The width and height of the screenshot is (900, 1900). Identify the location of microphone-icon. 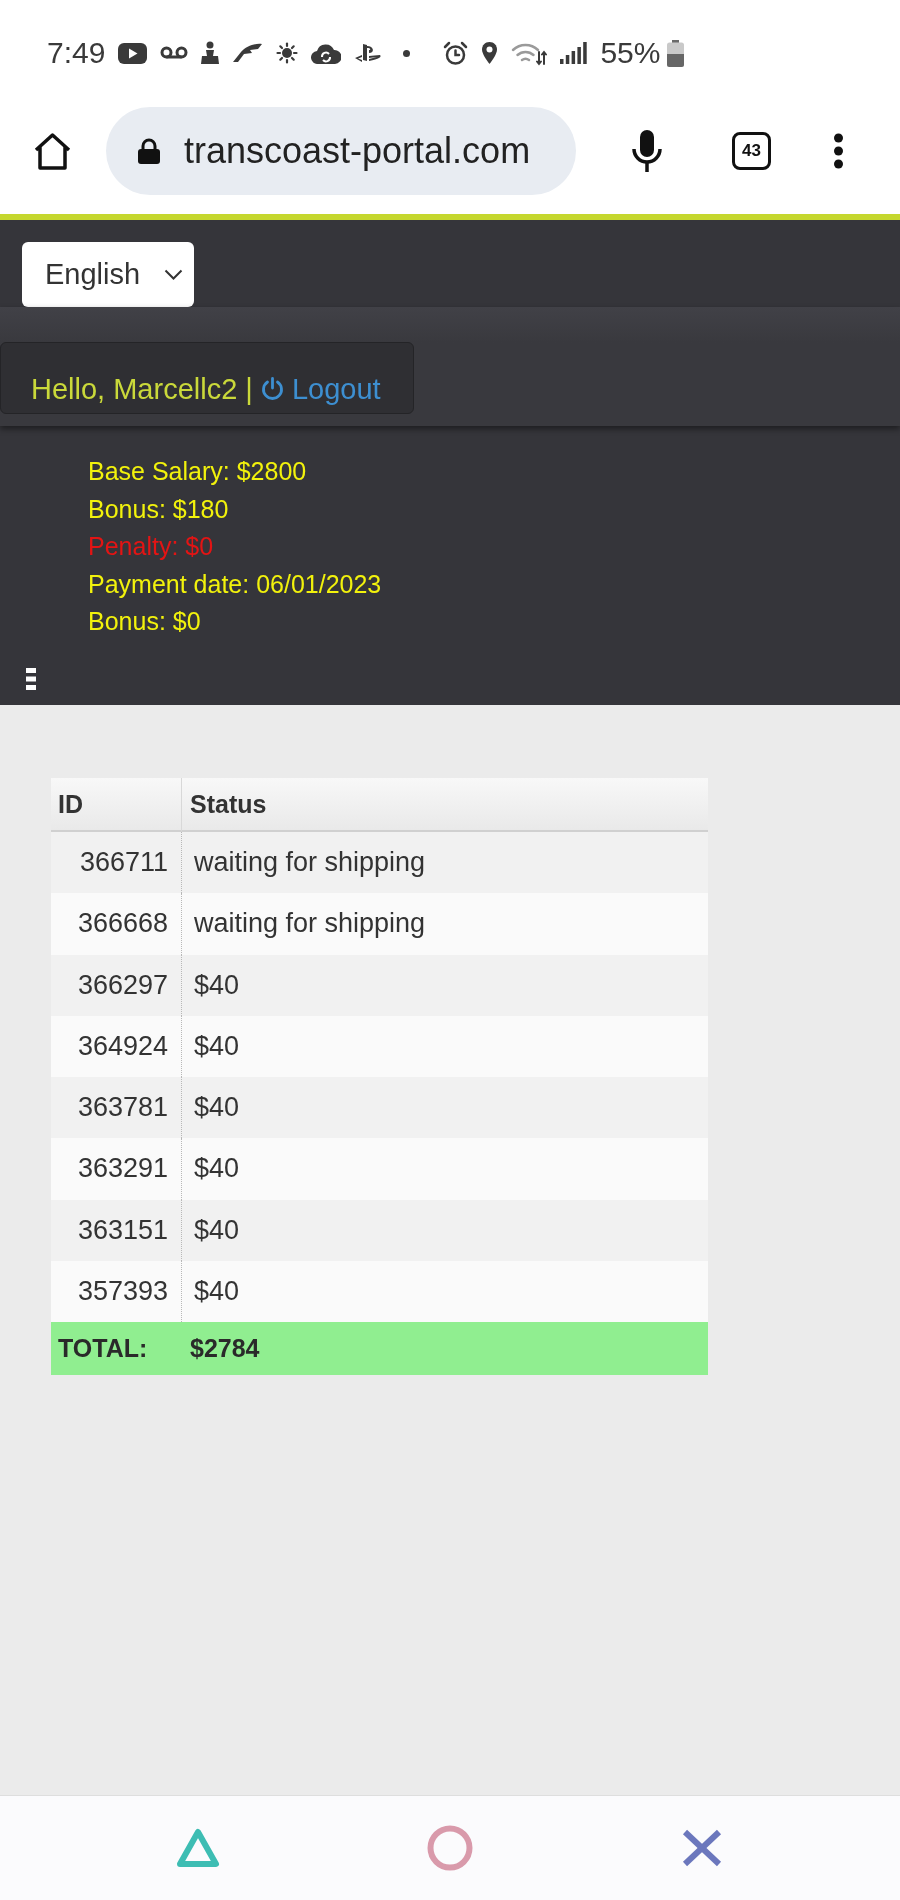
(647, 151).